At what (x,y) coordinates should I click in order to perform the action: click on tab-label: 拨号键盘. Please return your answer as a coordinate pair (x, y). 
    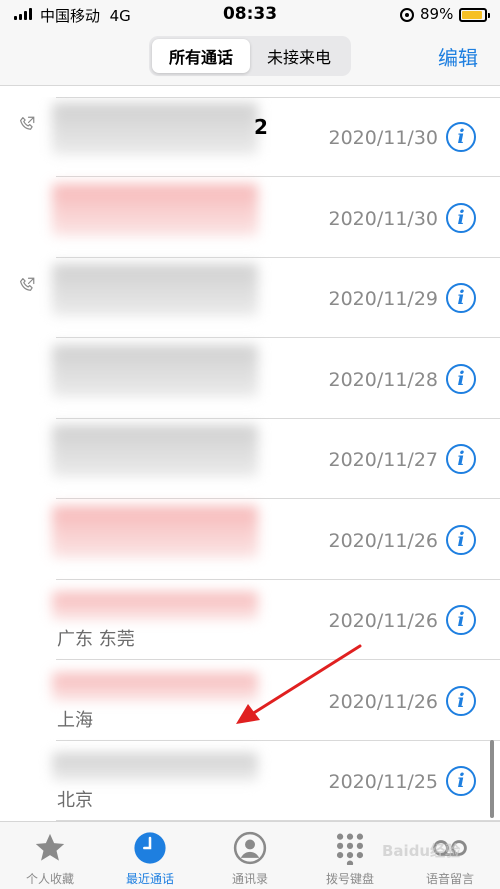
    Looking at the image, I should click on (349, 879).